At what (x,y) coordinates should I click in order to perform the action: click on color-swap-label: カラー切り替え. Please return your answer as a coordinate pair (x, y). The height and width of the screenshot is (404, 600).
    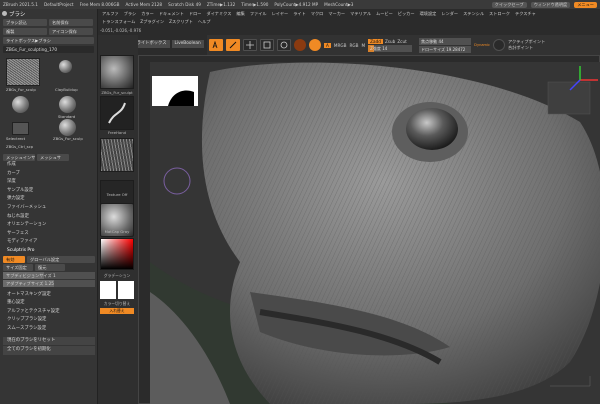
    Looking at the image, I should click on (117, 304).